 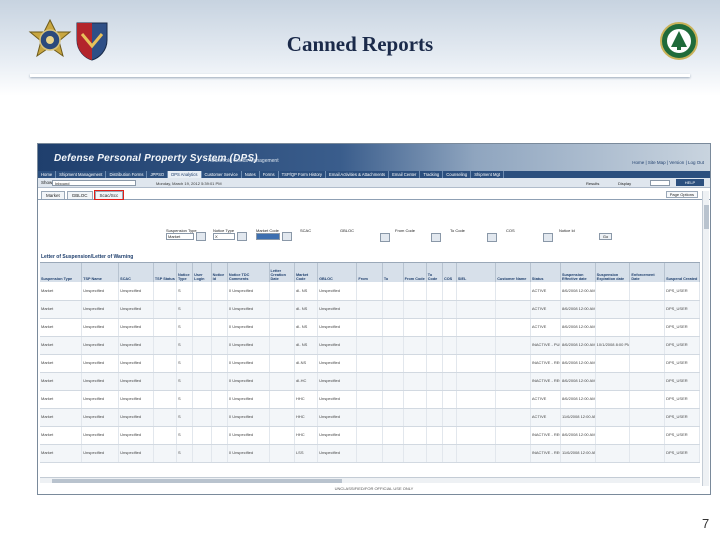 What do you see at coordinates (94, 182) in the screenshot?
I see `show-select: Inbound` at bounding box center [94, 182].